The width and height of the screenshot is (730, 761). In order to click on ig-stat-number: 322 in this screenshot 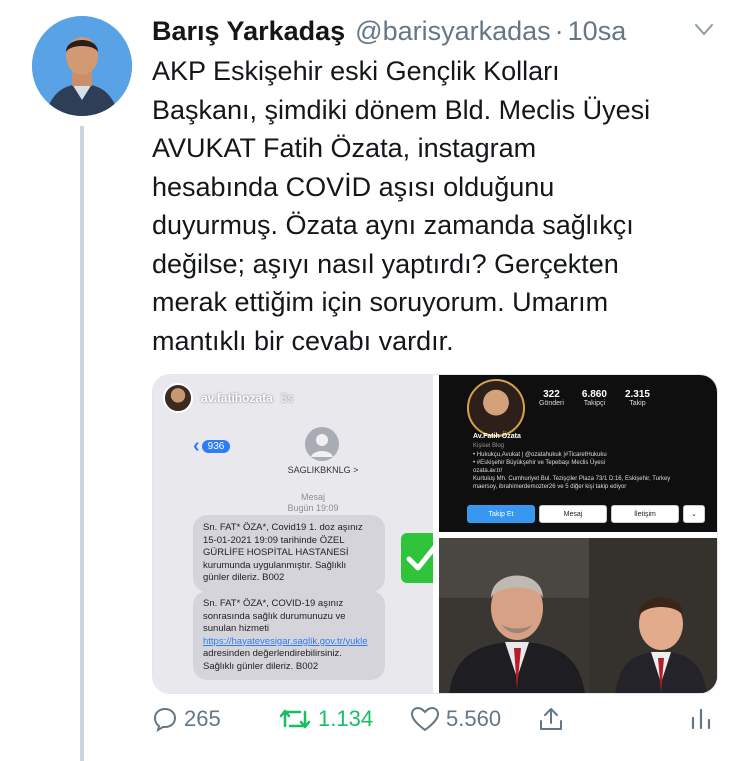, I will do `click(551, 394)`.